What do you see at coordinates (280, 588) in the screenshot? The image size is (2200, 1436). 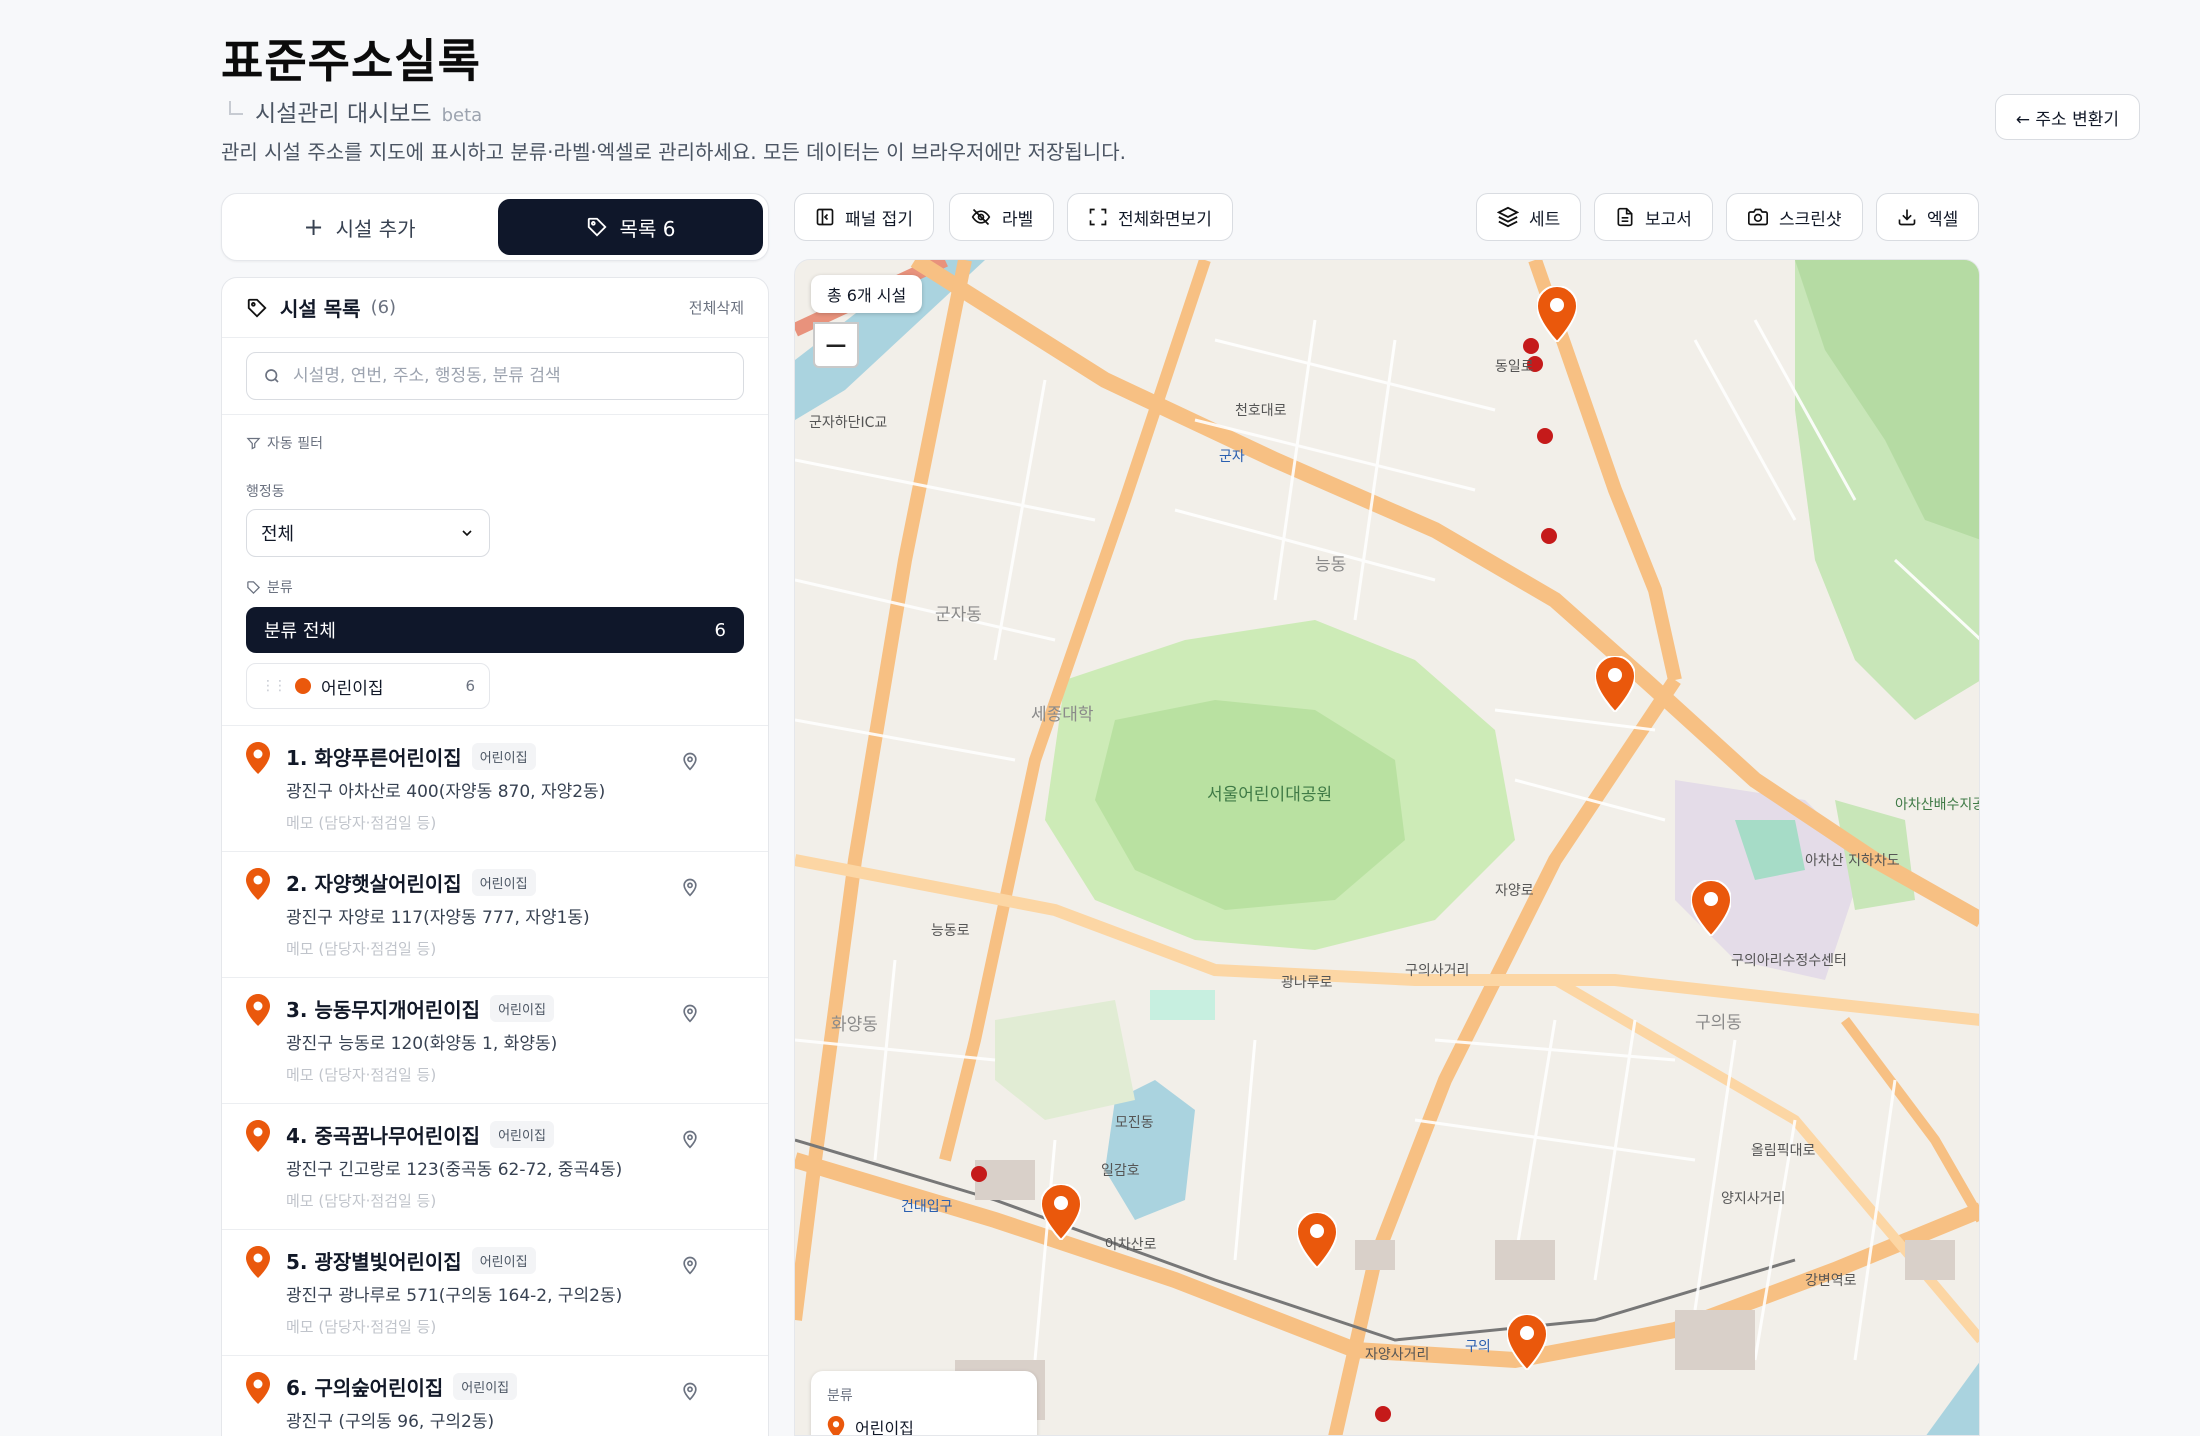 I see `category-label-text: 분류` at bounding box center [280, 588].